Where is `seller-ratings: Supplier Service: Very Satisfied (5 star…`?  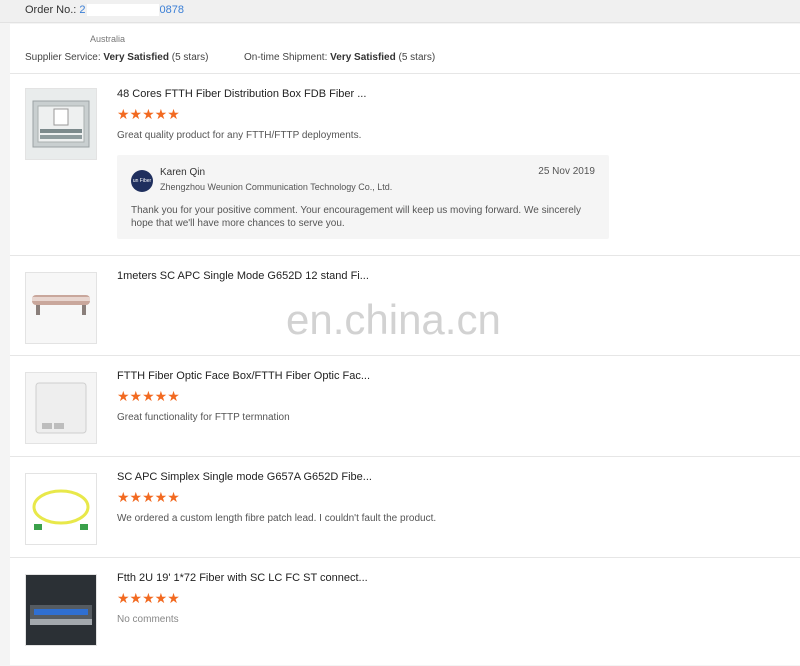 seller-ratings: Supplier Service: Very Satisfied (5 star… is located at coordinates (230, 57).